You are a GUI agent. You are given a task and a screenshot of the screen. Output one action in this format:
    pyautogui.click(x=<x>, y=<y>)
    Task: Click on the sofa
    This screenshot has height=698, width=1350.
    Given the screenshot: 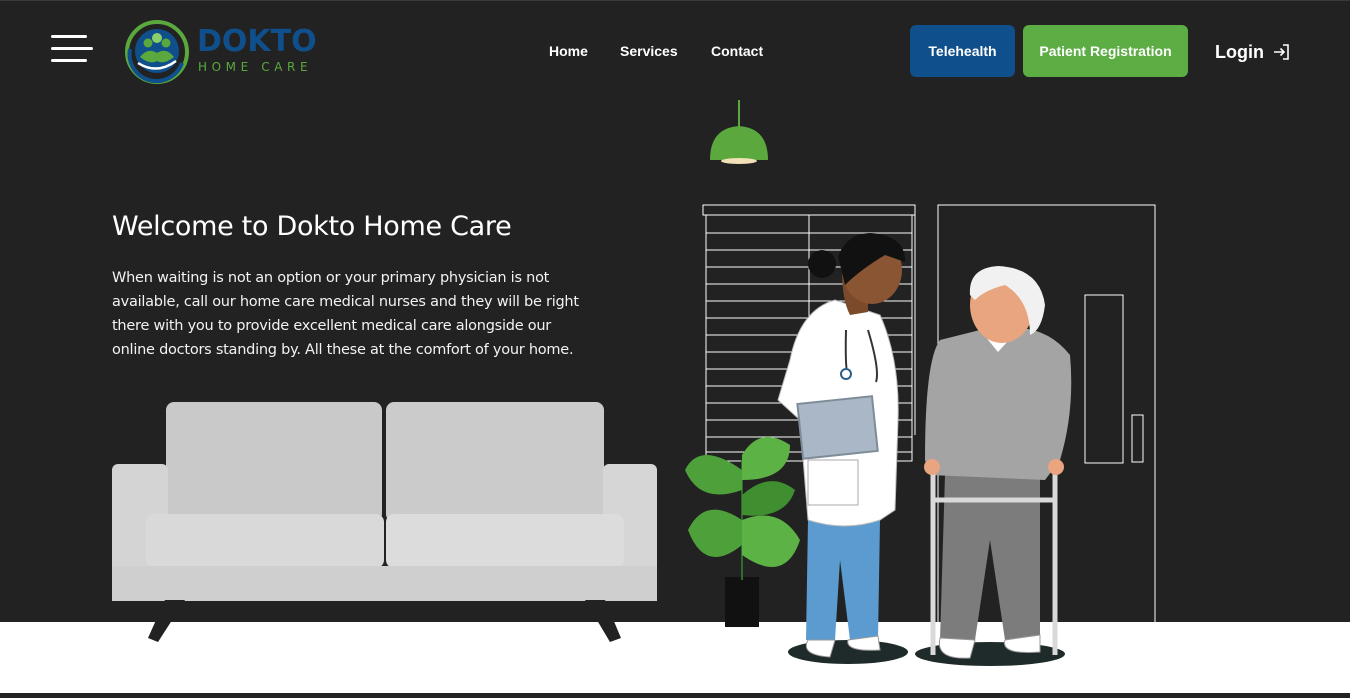 What is the action you would take?
    pyautogui.click(x=384, y=522)
    